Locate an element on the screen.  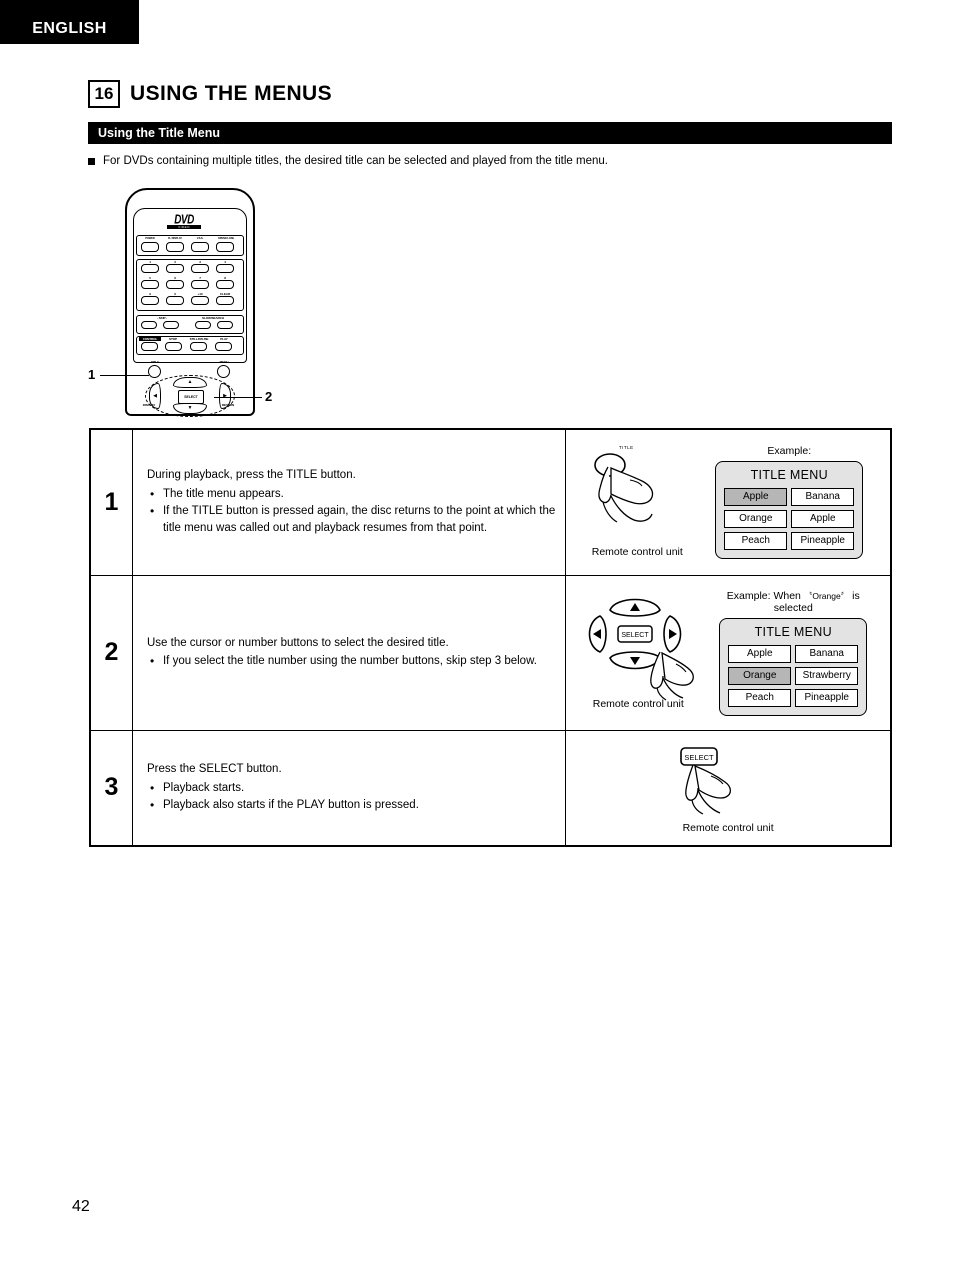
remote-label-return: RETURN is located at coordinates (228, 405).